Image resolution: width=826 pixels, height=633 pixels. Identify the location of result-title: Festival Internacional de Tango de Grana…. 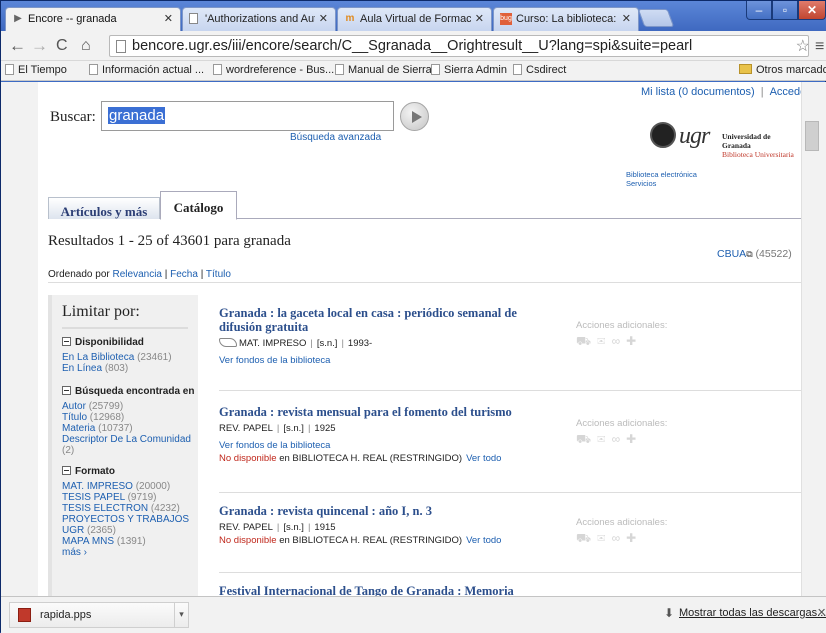
(419, 590).